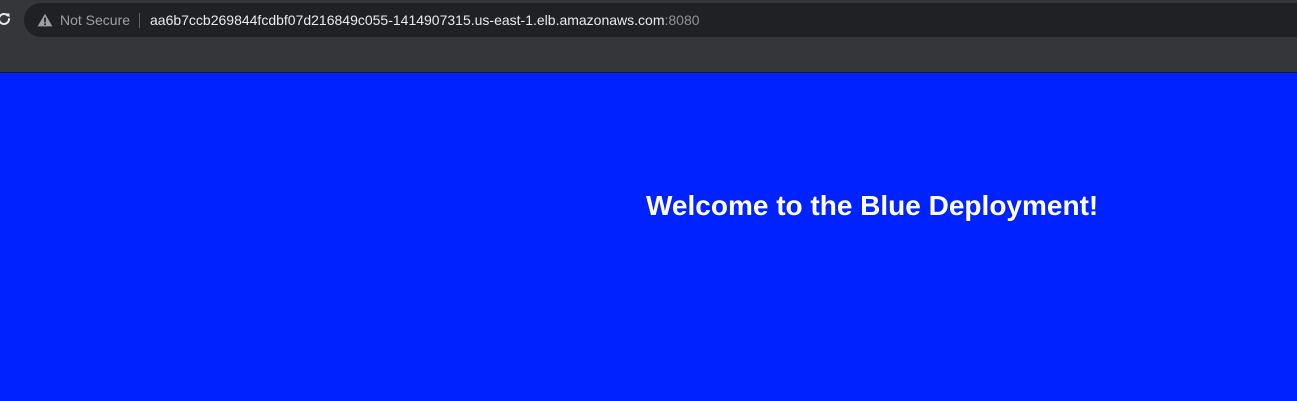  Describe the element at coordinates (139, 20) in the screenshot. I see `divider` at that location.